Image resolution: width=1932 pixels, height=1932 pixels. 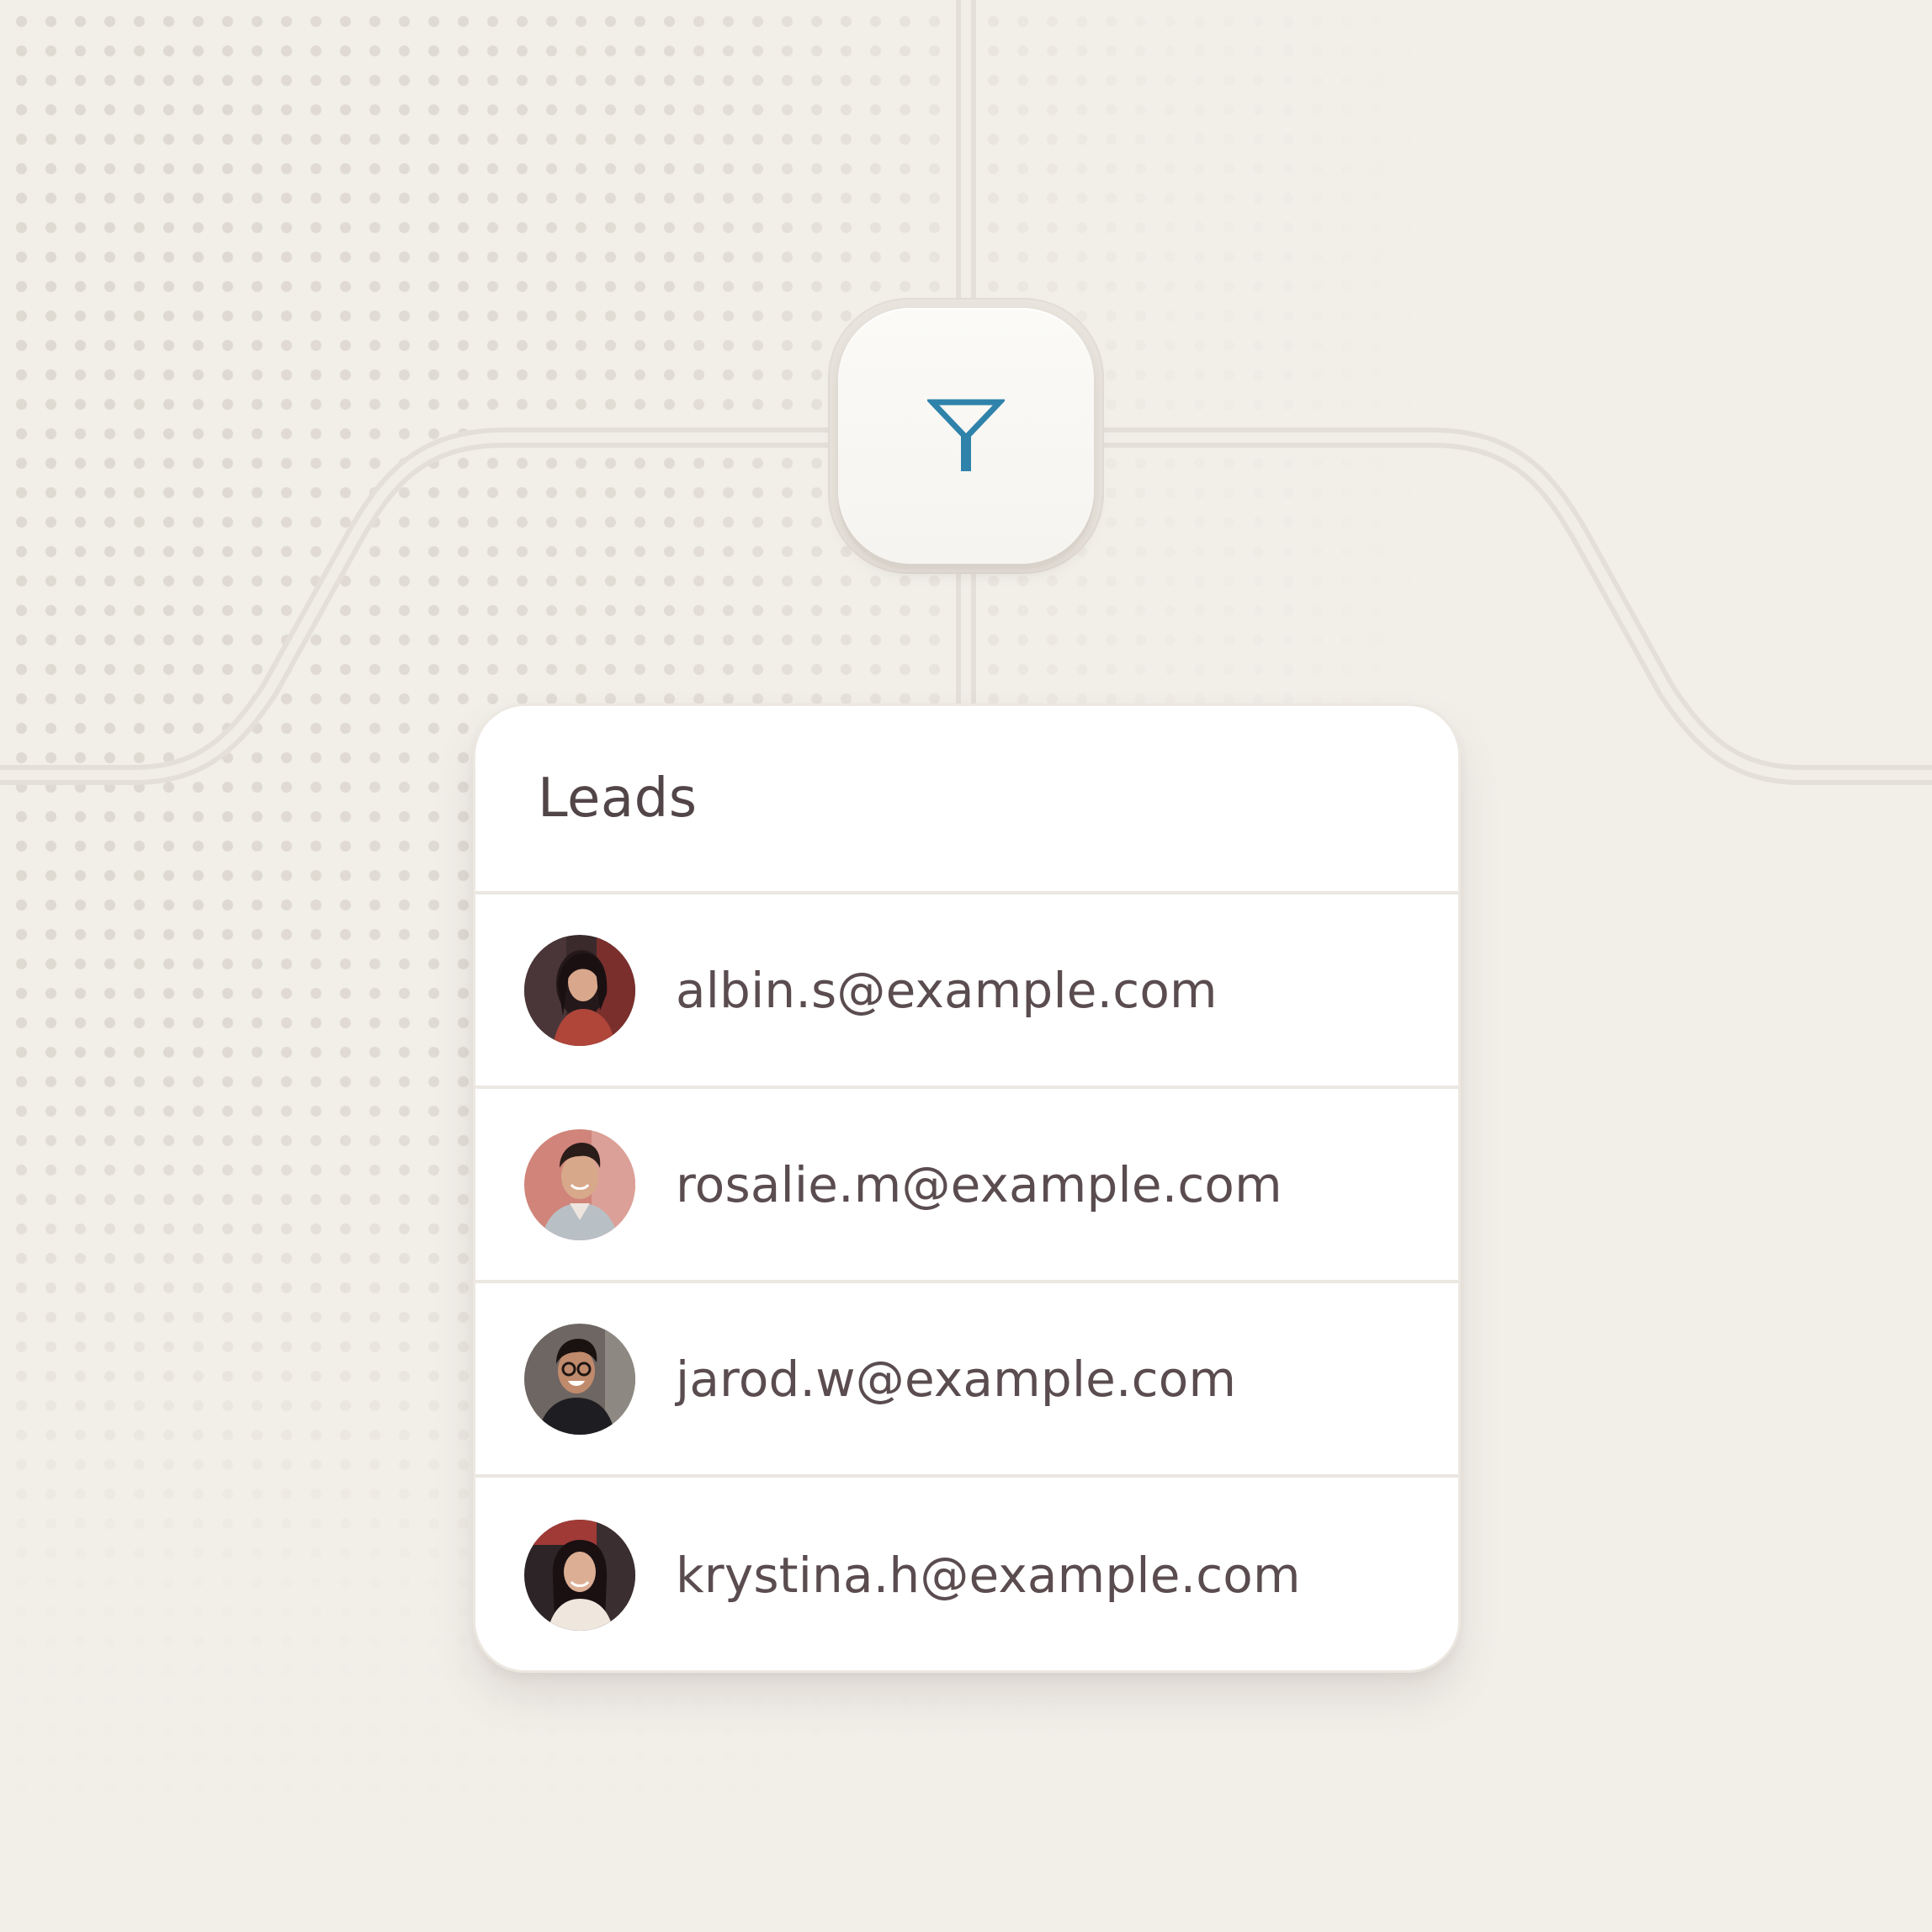 I want to click on lead-row: albin.s@example.com, so click(x=966, y=991).